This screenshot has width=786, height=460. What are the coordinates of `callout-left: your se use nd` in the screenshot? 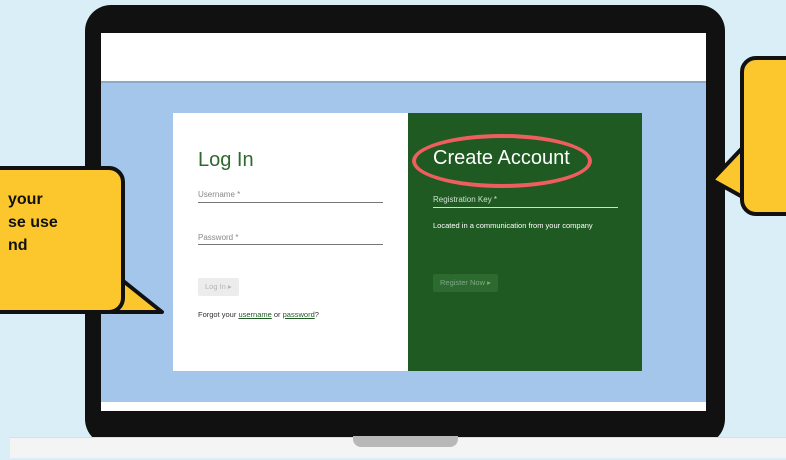 It's located at (62, 240).